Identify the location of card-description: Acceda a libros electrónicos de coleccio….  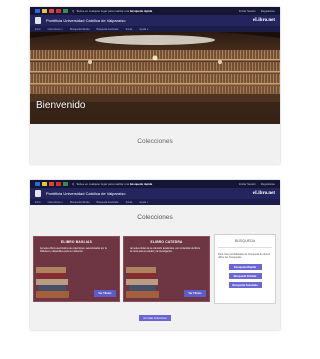
(73, 250).